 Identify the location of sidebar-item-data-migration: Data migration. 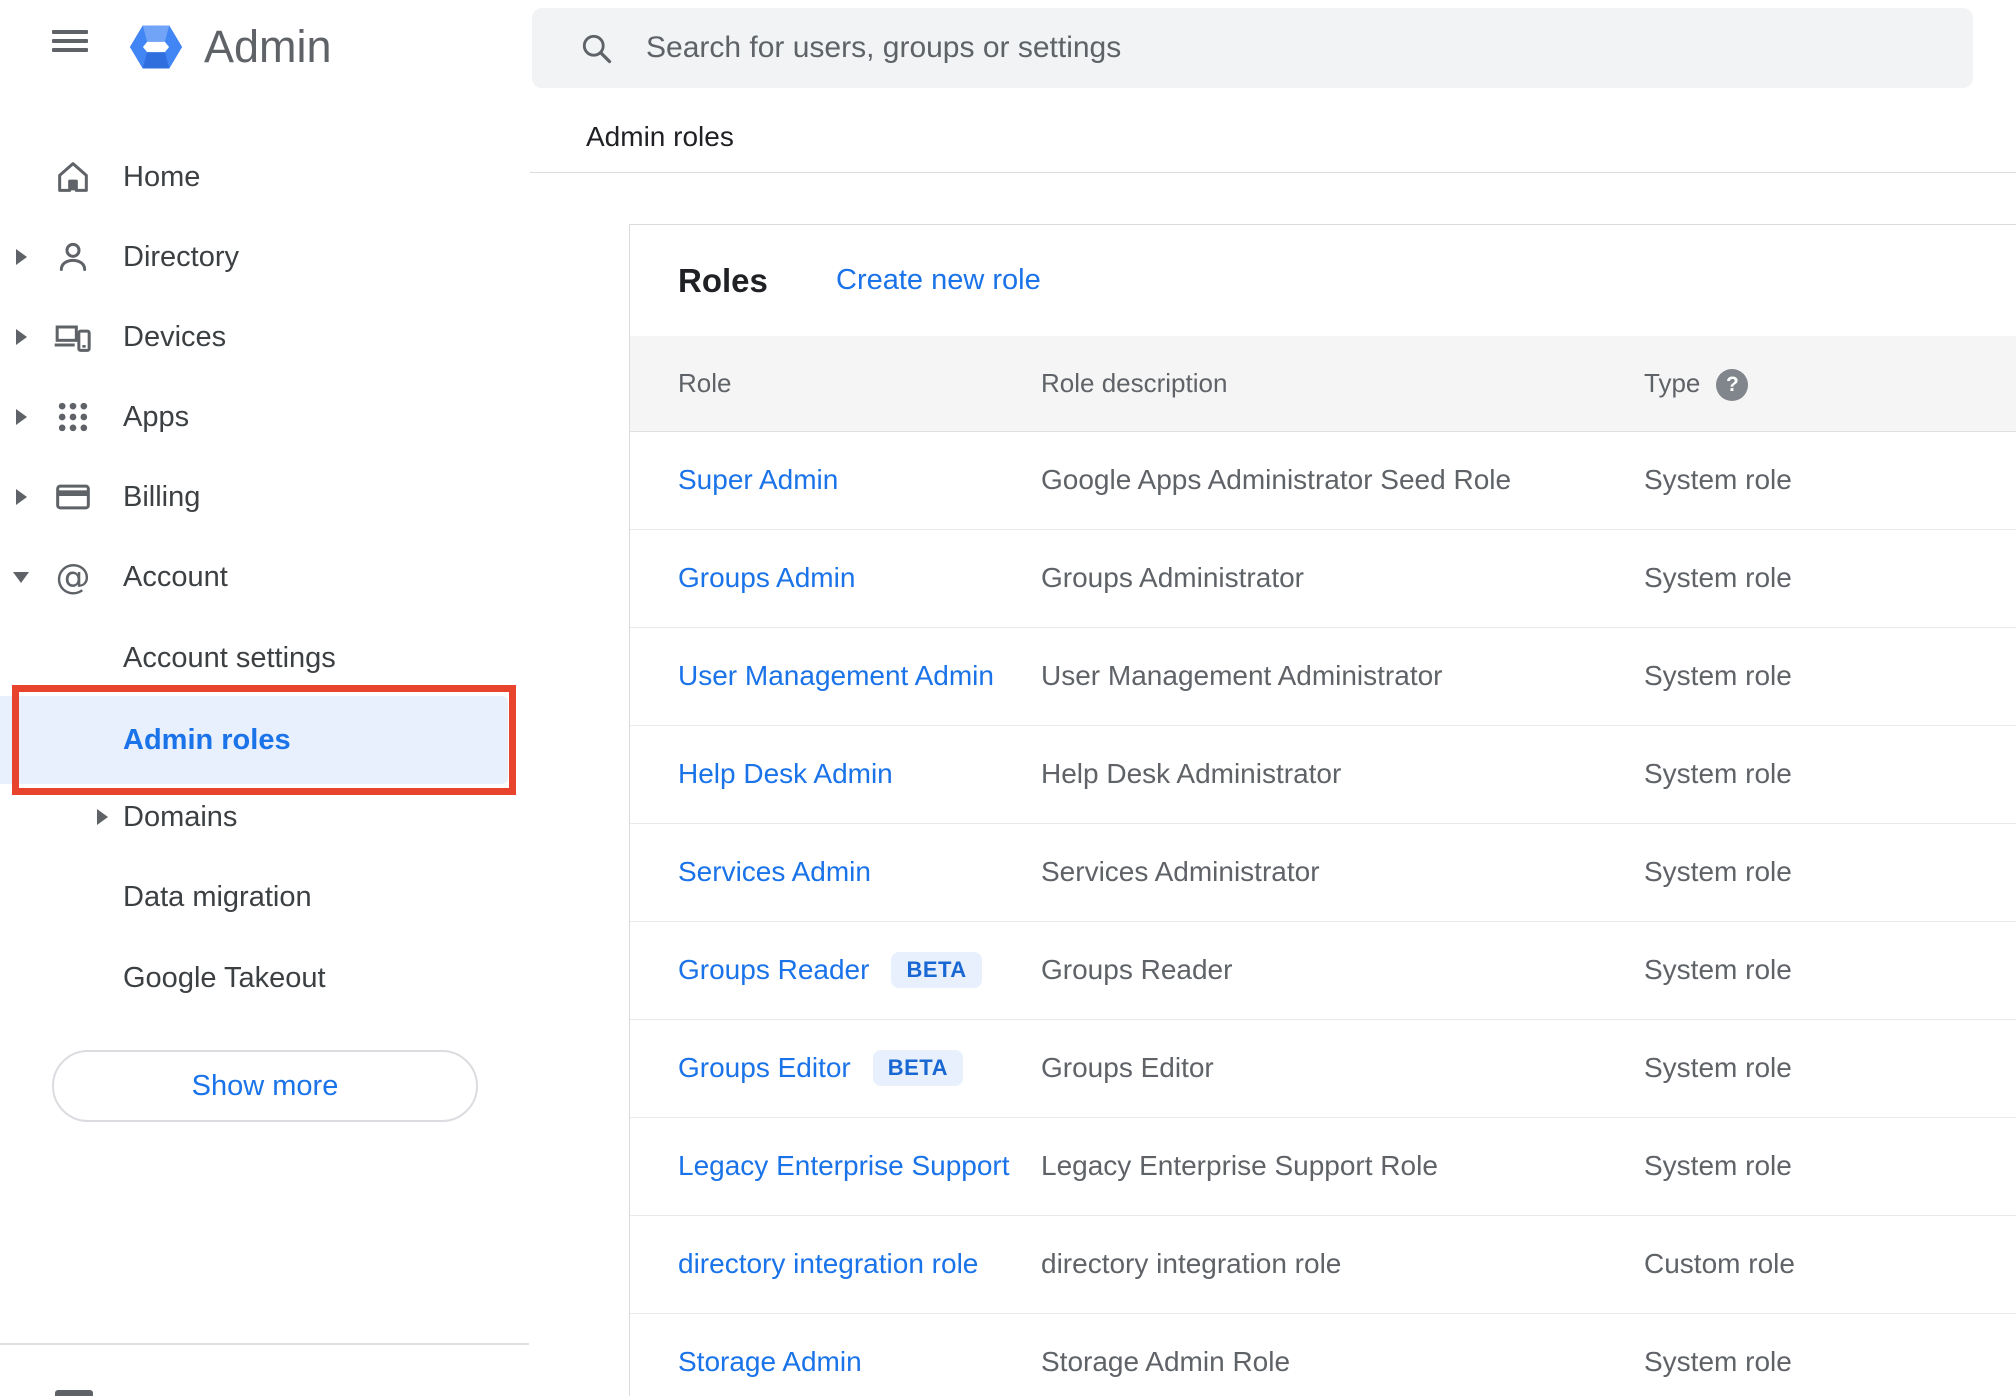
(265, 897).